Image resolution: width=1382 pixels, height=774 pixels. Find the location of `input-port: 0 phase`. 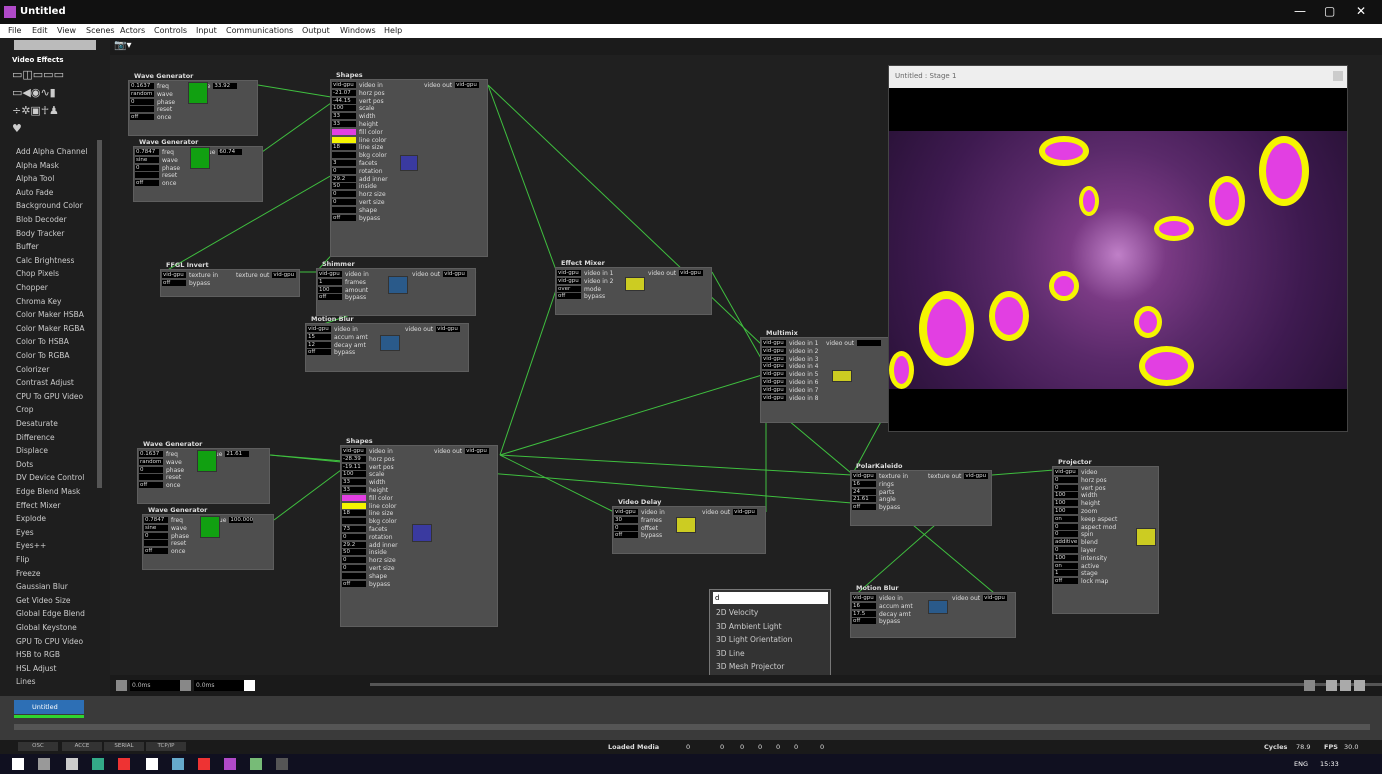

input-port: 0 phase is located at coordinates (157, 168).